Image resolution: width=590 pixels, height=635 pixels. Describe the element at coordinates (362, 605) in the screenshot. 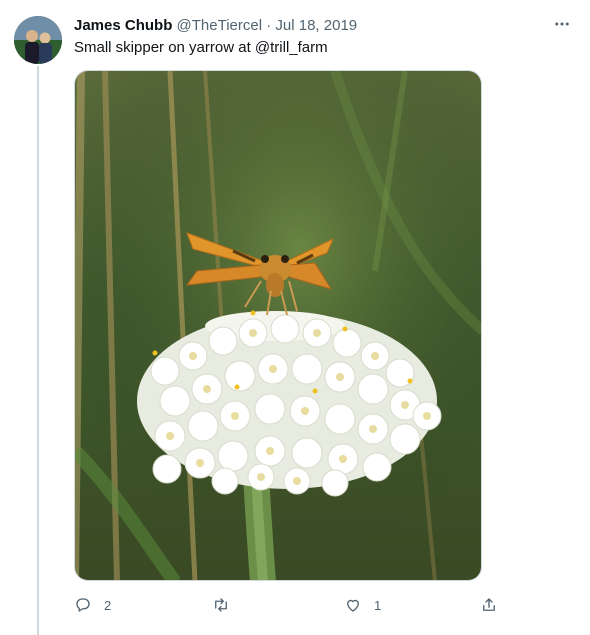

I see `like-button: 1` at that location.